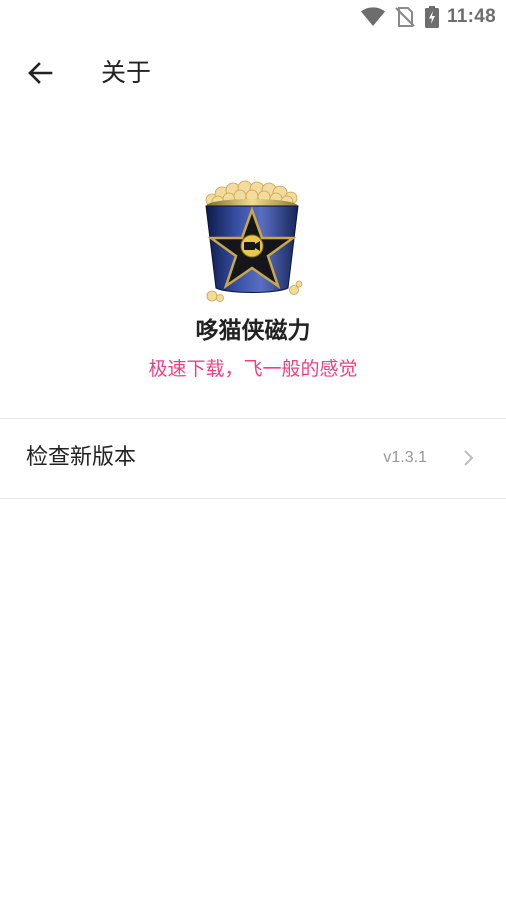 Image resolution: width=506 pixels, height=900 pixels. I want to click on version-text: v1.3.1, so click(405, 457).